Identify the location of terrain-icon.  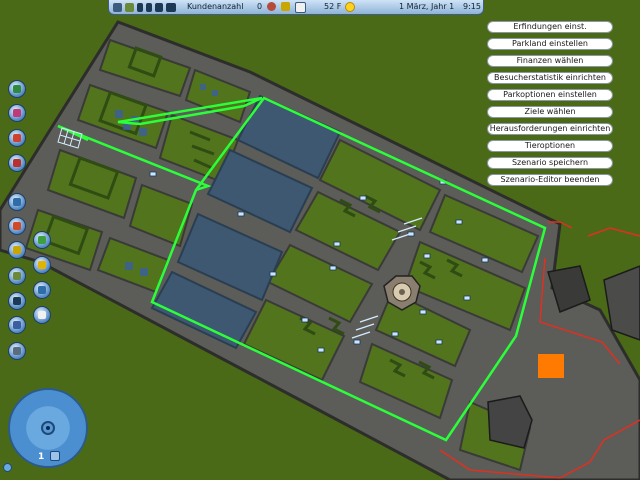
(17, 276).